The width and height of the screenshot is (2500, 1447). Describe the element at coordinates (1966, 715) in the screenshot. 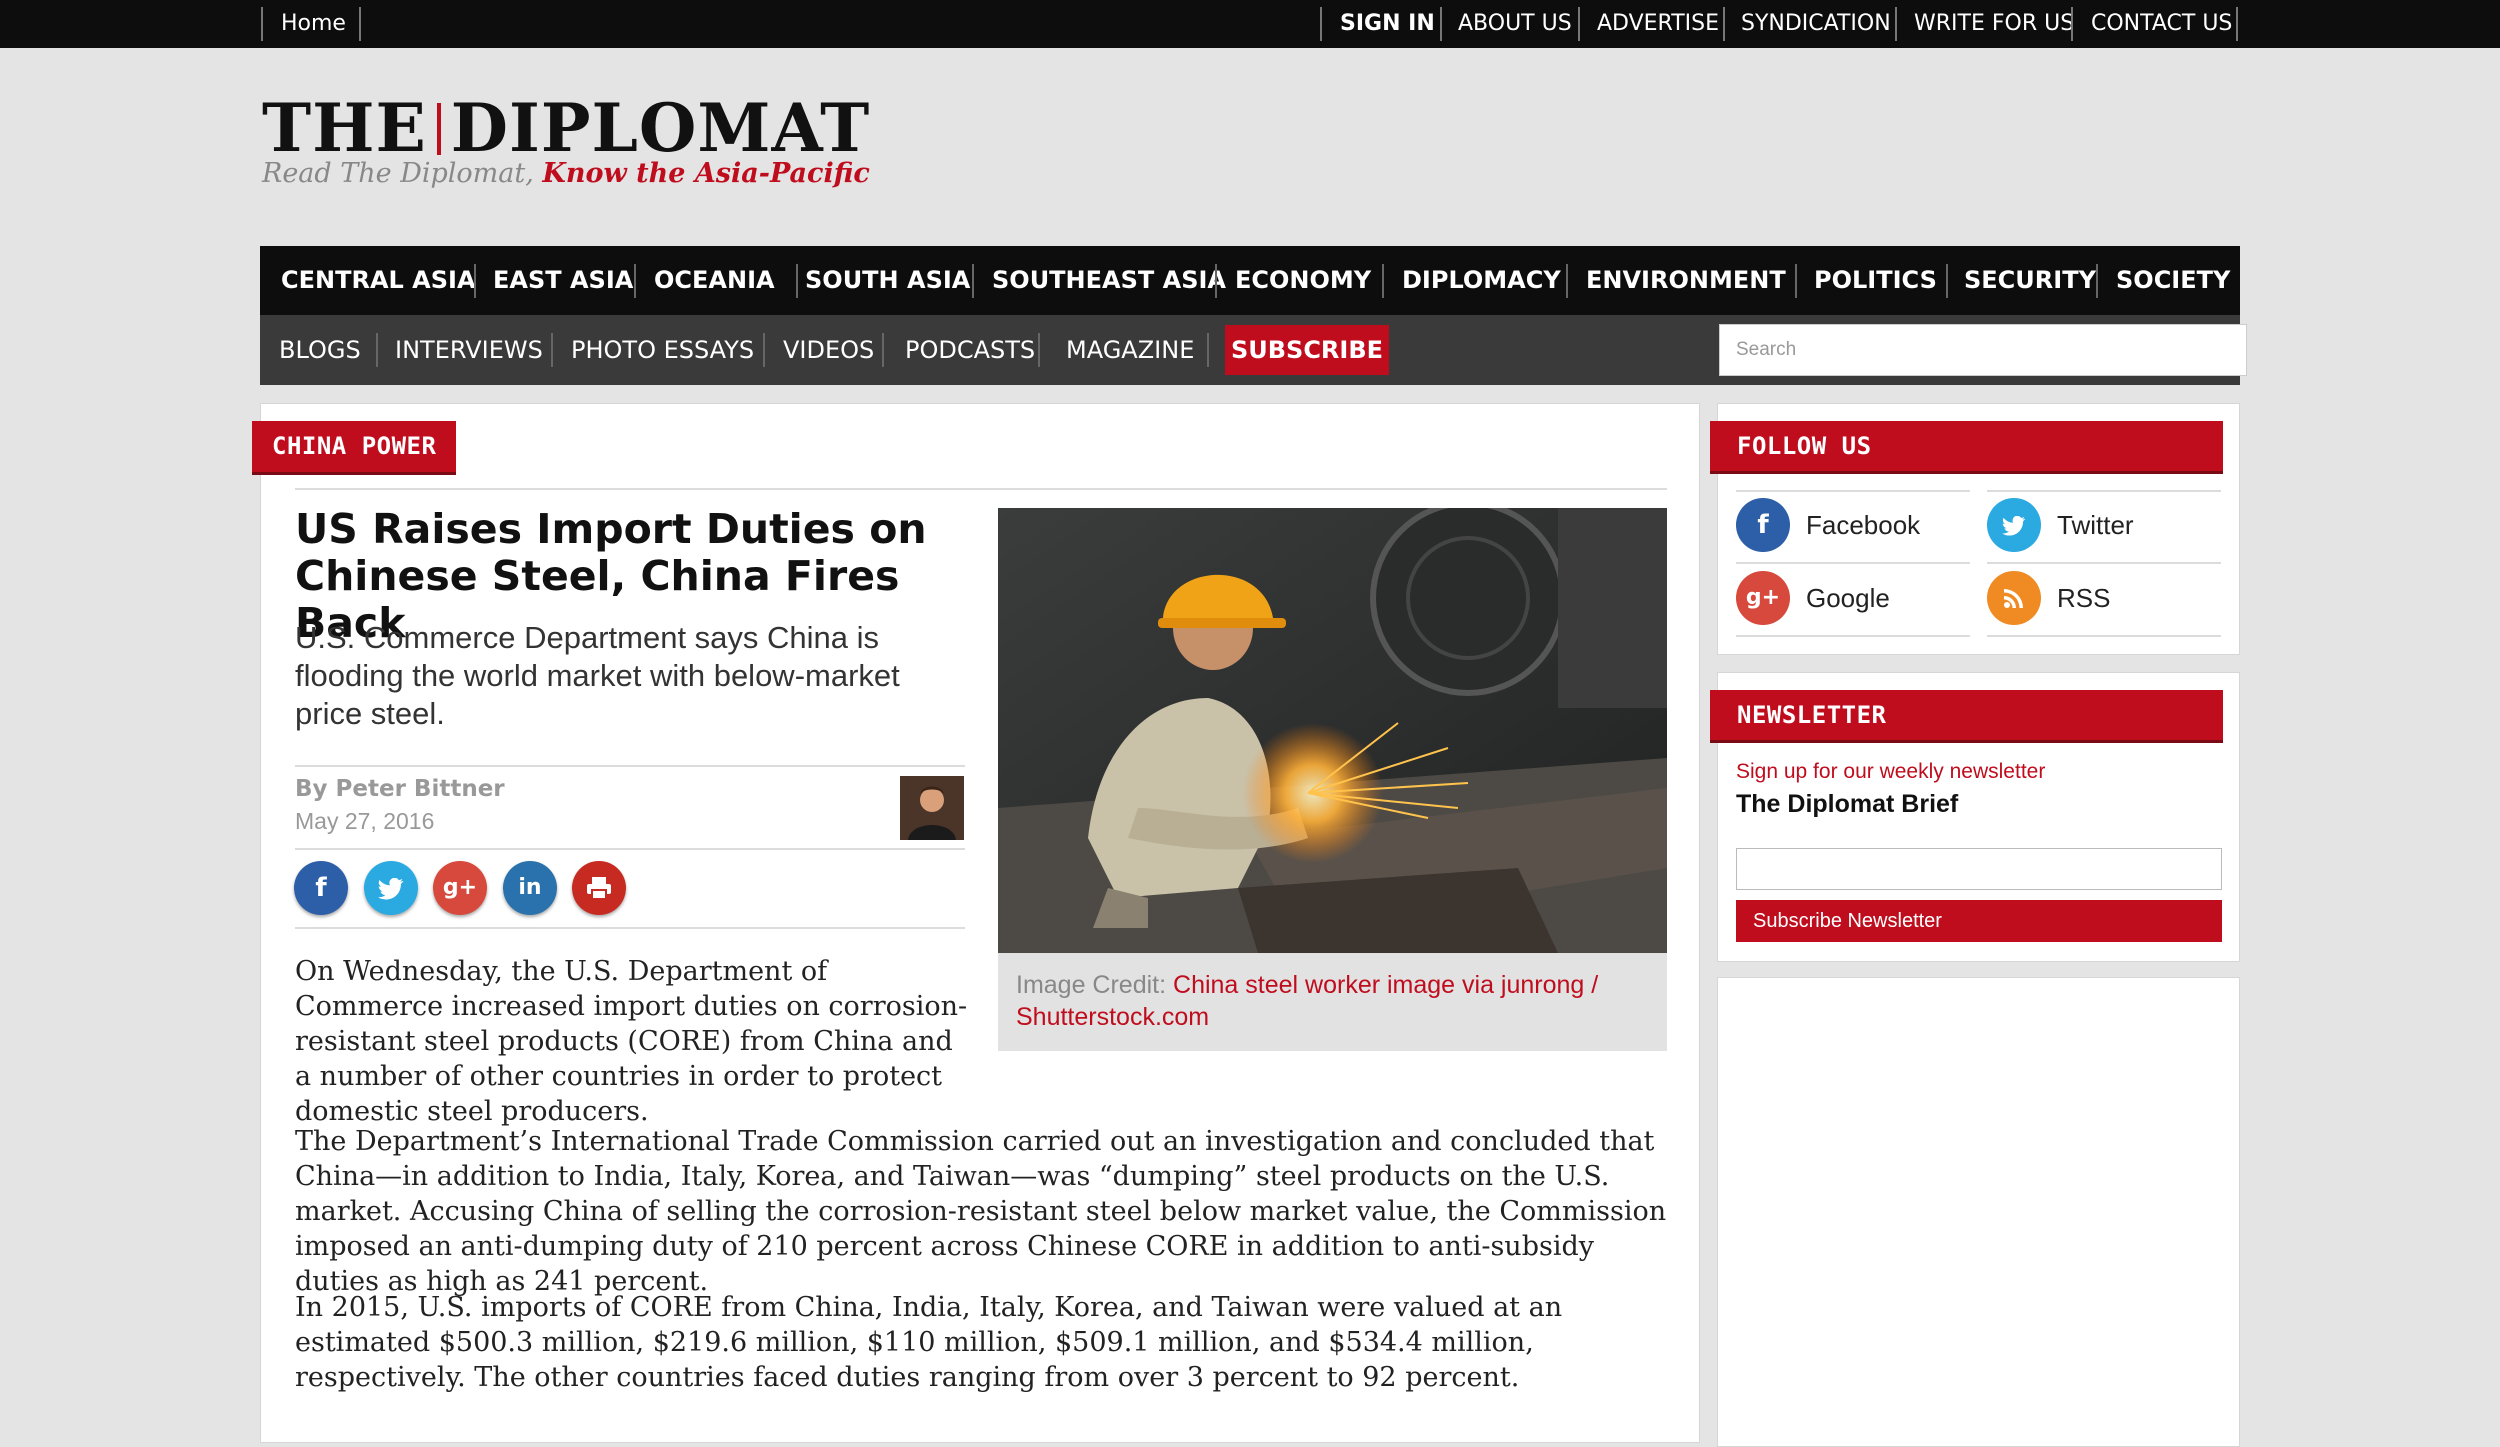

I see `newsletter-heading: NEWSLETTER` at that location.